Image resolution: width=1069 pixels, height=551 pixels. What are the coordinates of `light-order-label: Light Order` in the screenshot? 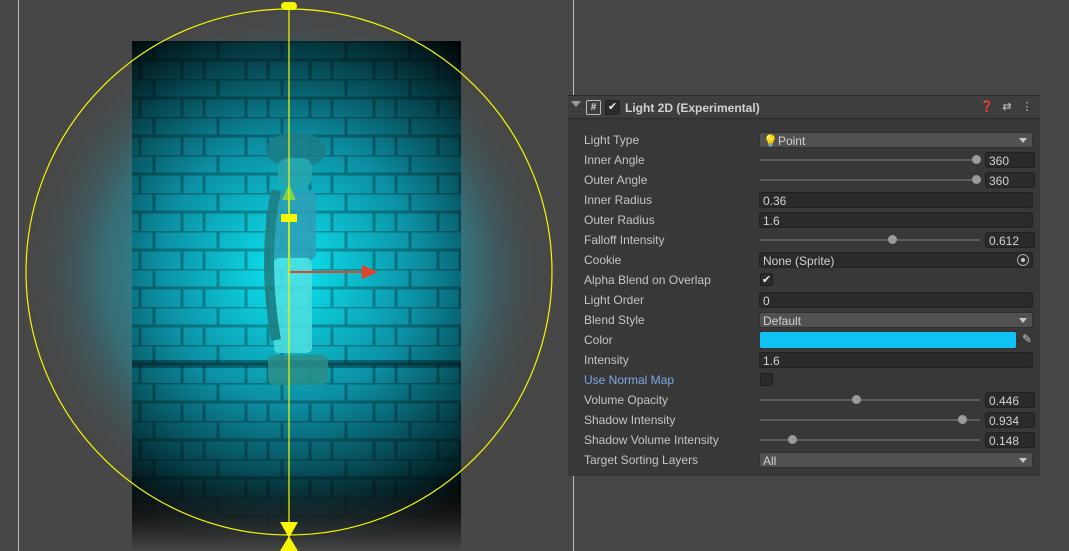 It's located at (614, 300).